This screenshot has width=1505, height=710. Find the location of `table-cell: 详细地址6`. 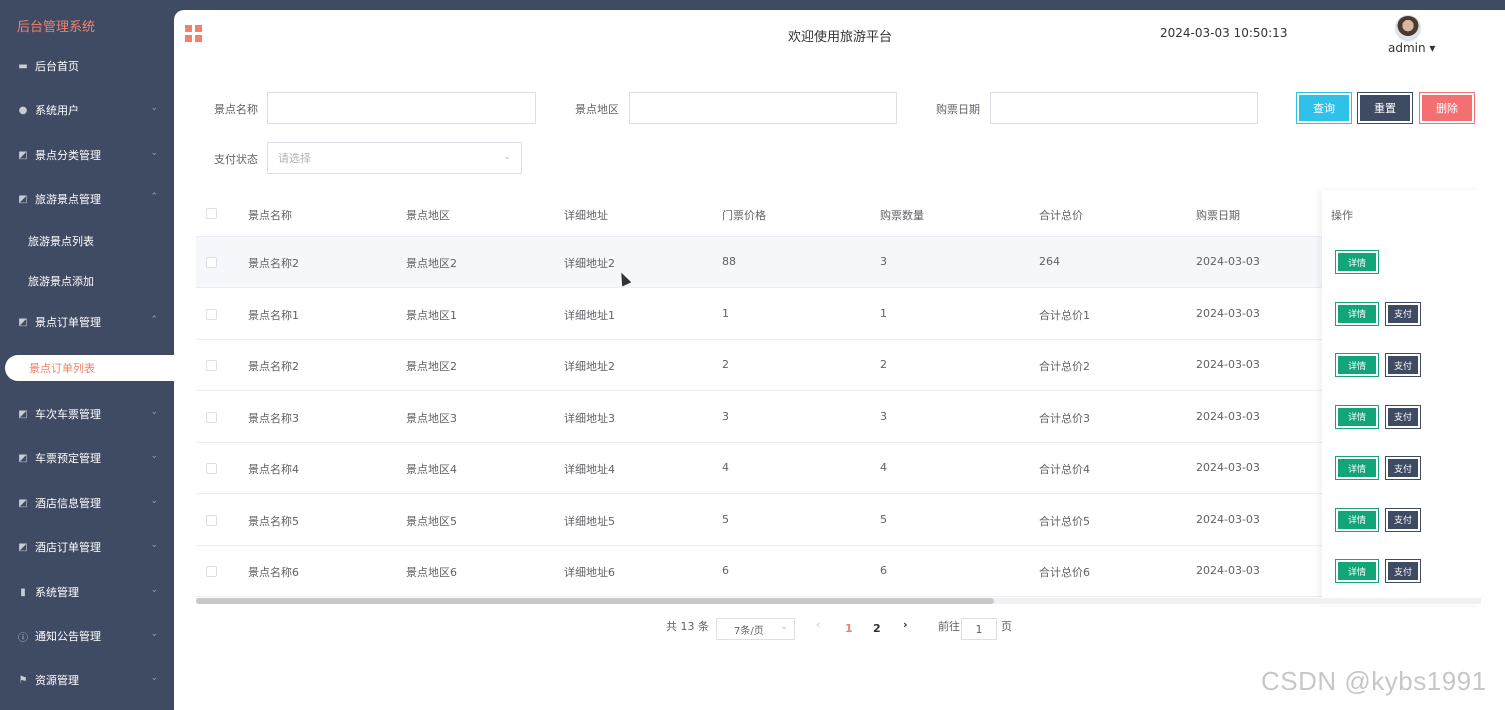

table-cell: 详细地址6 is located at coordinates (589, 572).